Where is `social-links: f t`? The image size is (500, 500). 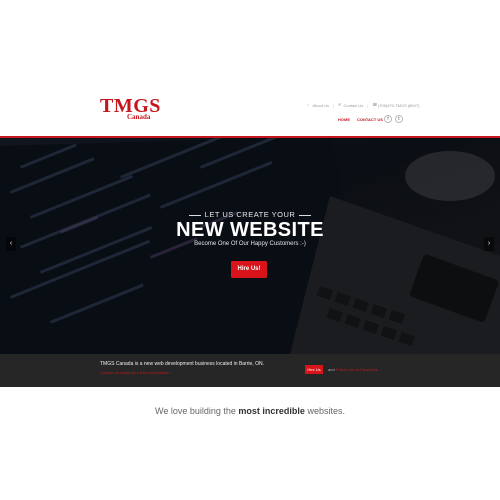
social-links: f t is located at coordinates (393, 119).